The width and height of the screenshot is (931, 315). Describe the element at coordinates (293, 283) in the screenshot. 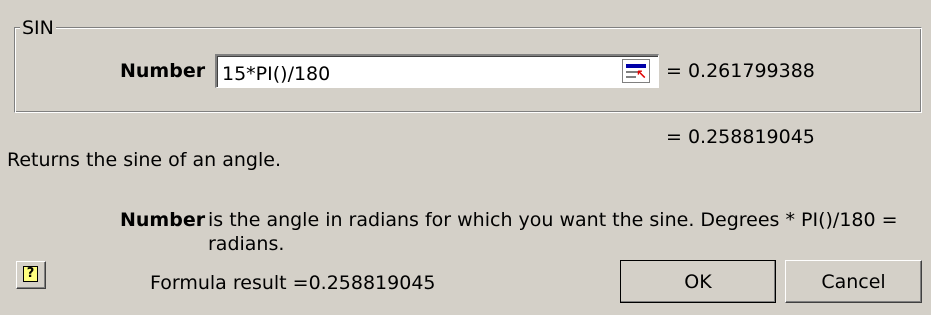

I see `formula-result: Formula result =0.258819045` at that location.